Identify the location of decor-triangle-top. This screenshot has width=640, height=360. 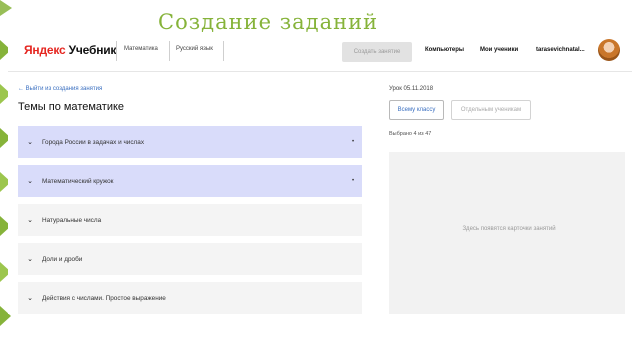
(6, 8).